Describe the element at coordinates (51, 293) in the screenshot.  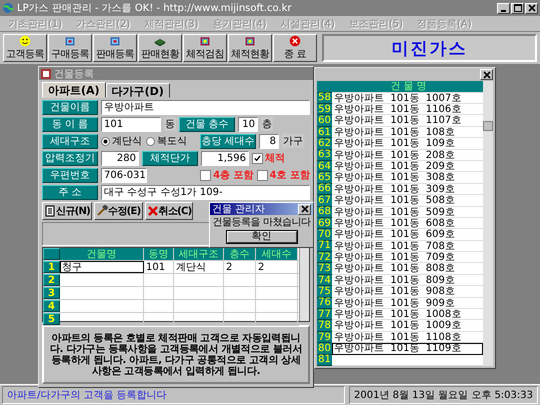
I see `row-number: 3` at that location.